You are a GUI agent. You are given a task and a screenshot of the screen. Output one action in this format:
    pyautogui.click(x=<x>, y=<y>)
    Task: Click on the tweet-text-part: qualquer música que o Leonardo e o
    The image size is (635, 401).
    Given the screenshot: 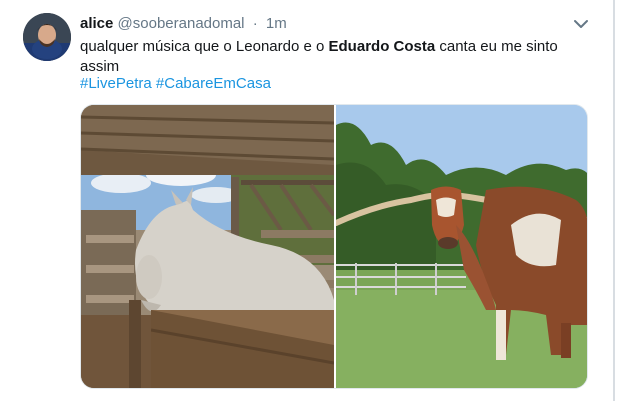 What is the action you would take?
    pyautogui.click(x=204, y=46)
    